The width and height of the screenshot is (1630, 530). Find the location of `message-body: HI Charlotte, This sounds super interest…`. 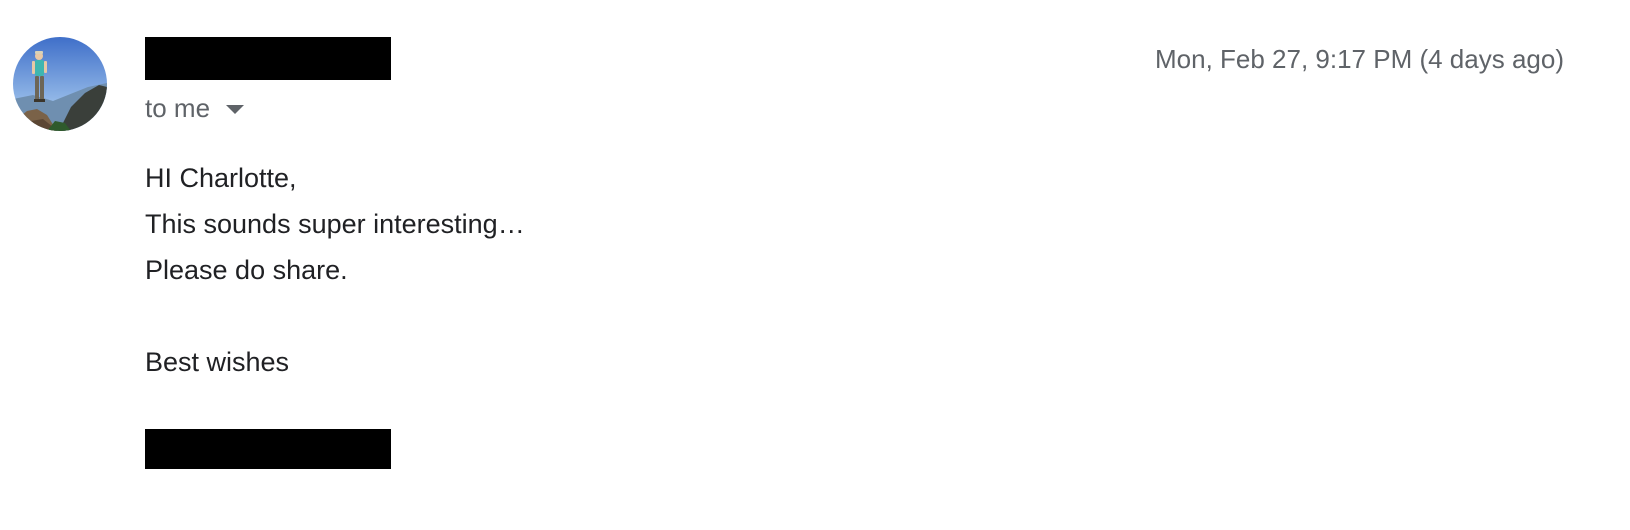

message-body: HI Charlotte, This sounds super interest… is located at coordinates (335, 270).